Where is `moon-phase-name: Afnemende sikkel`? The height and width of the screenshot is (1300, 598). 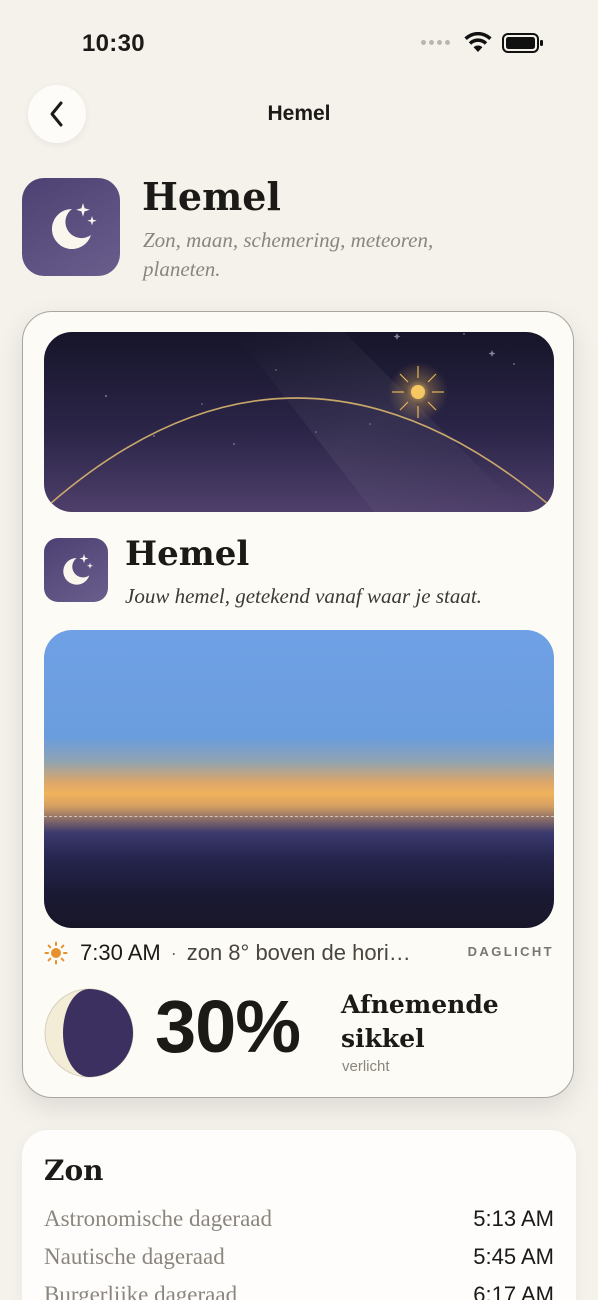
moon-phase-name: Afnemende sikkel is located at coordinates (420, 1021).